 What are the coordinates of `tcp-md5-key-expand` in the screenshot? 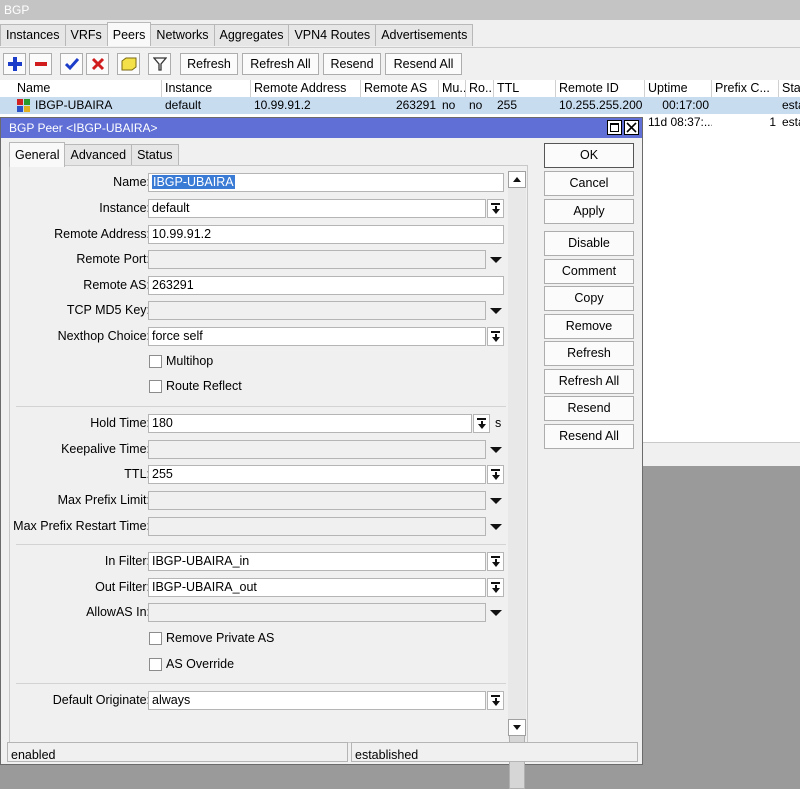 It's located at (495, 310).